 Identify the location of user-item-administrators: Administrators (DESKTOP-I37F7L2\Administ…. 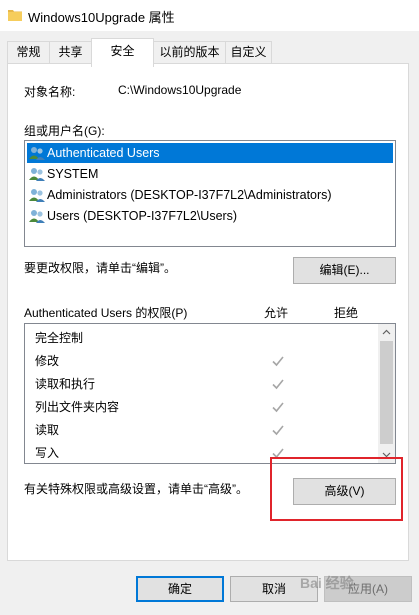
(210, 195).